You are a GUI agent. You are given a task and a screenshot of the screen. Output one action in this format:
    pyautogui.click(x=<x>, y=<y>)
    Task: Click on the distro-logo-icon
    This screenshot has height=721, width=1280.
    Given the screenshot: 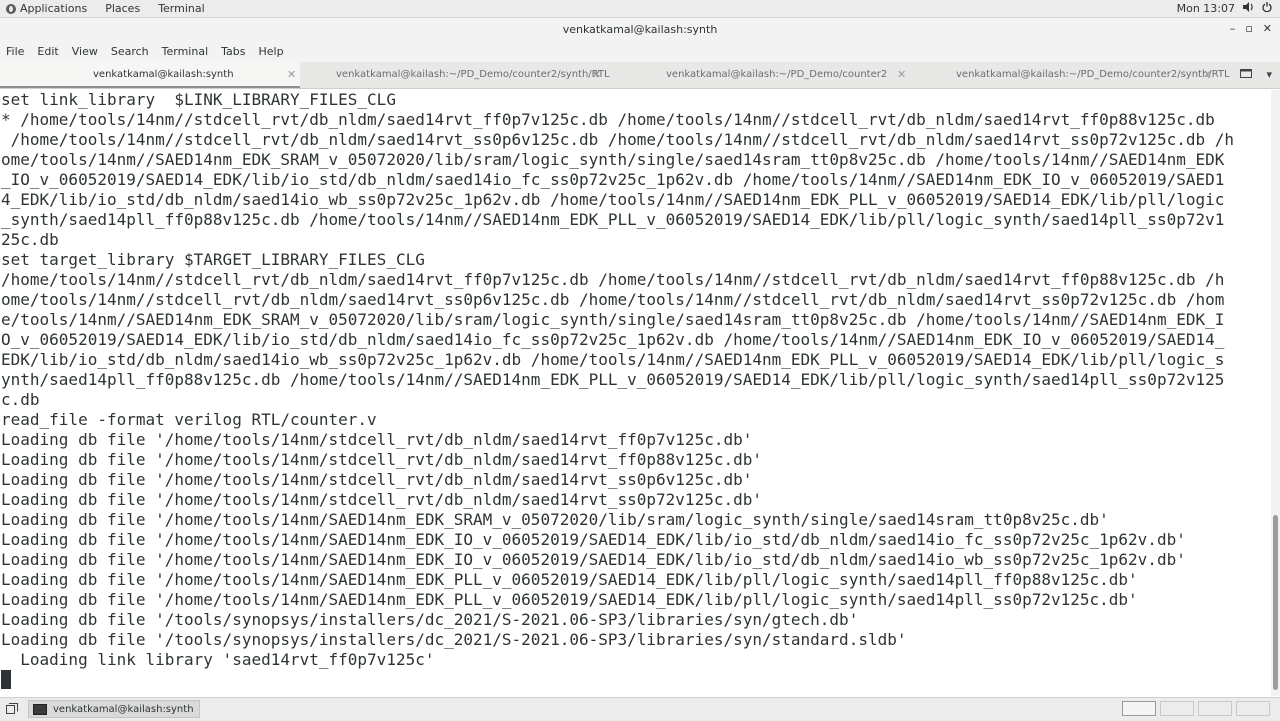 What is the action you would take?
    pyautogui.click(x=11, y=8)
    